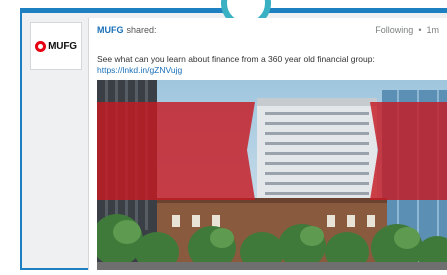 The image size is (447, 275). I want to click on author-link: MUFG, so click(110, 30).